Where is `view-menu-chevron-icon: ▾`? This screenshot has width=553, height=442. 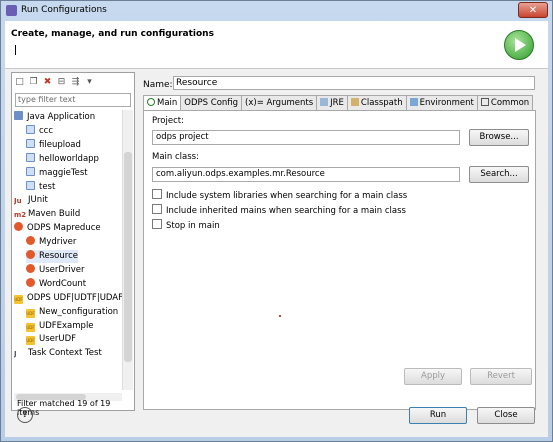 view-menu-chevron-icon: ▾ is located at coordinates (89, 82).